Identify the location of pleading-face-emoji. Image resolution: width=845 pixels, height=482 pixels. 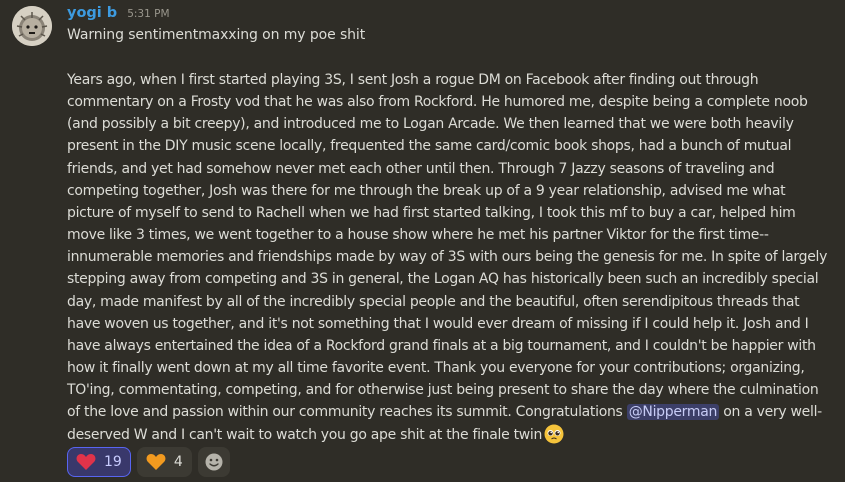
(554, 434).